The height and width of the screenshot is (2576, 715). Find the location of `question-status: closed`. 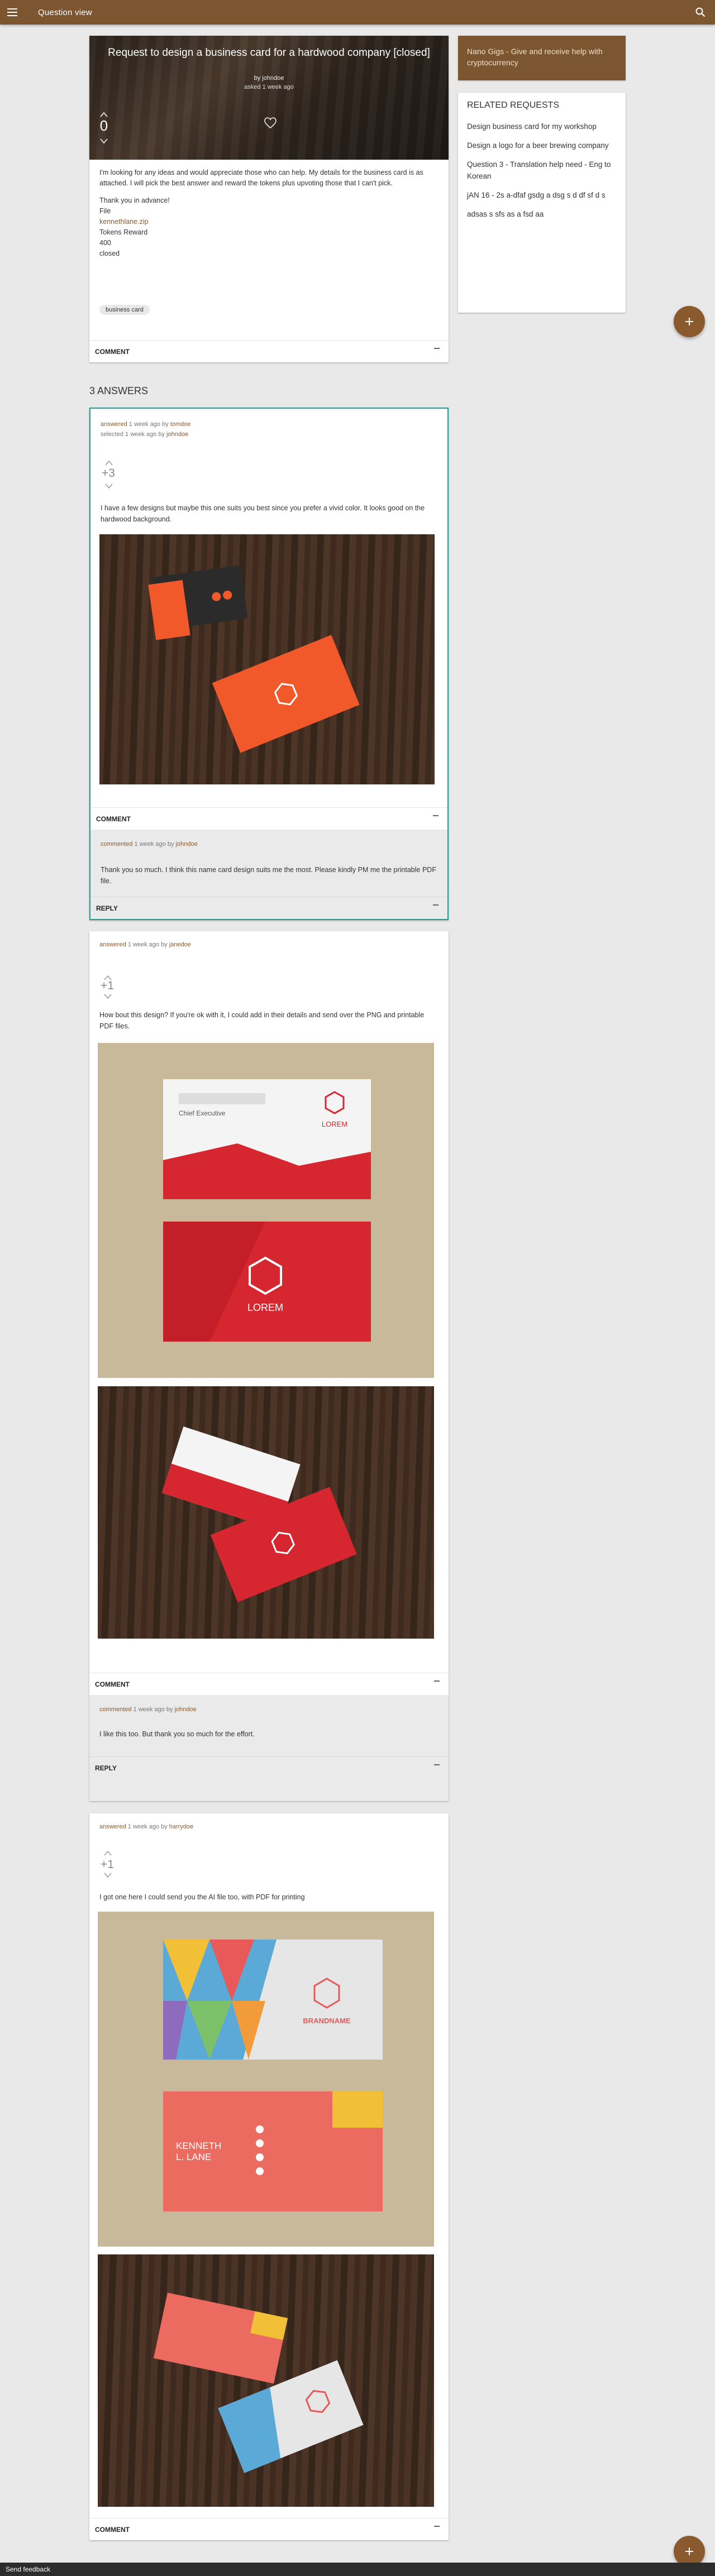

question-status: closed is located at coordinates (109, 253).